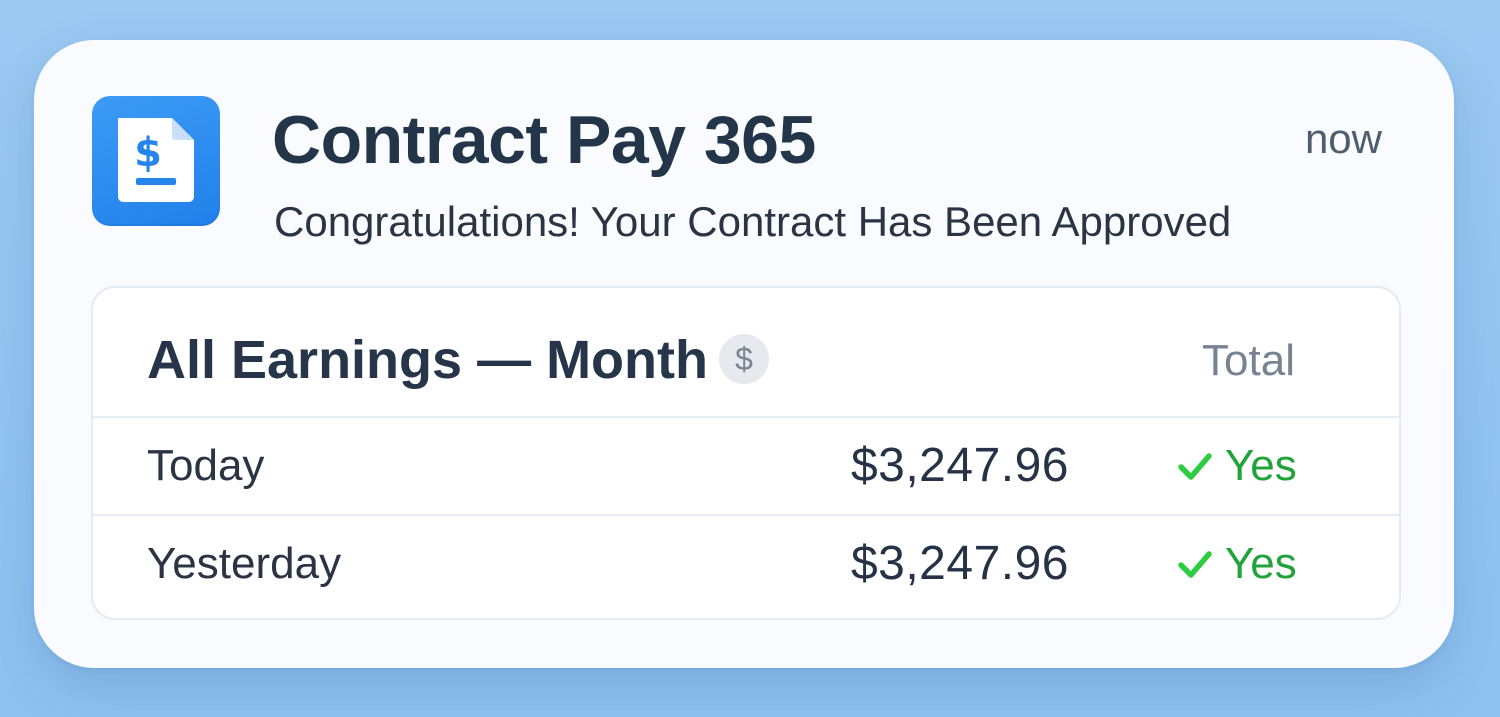  Describe the element at coordinates (244, 563) in the screenshot. I see `row-label: Yesterday` at that location.